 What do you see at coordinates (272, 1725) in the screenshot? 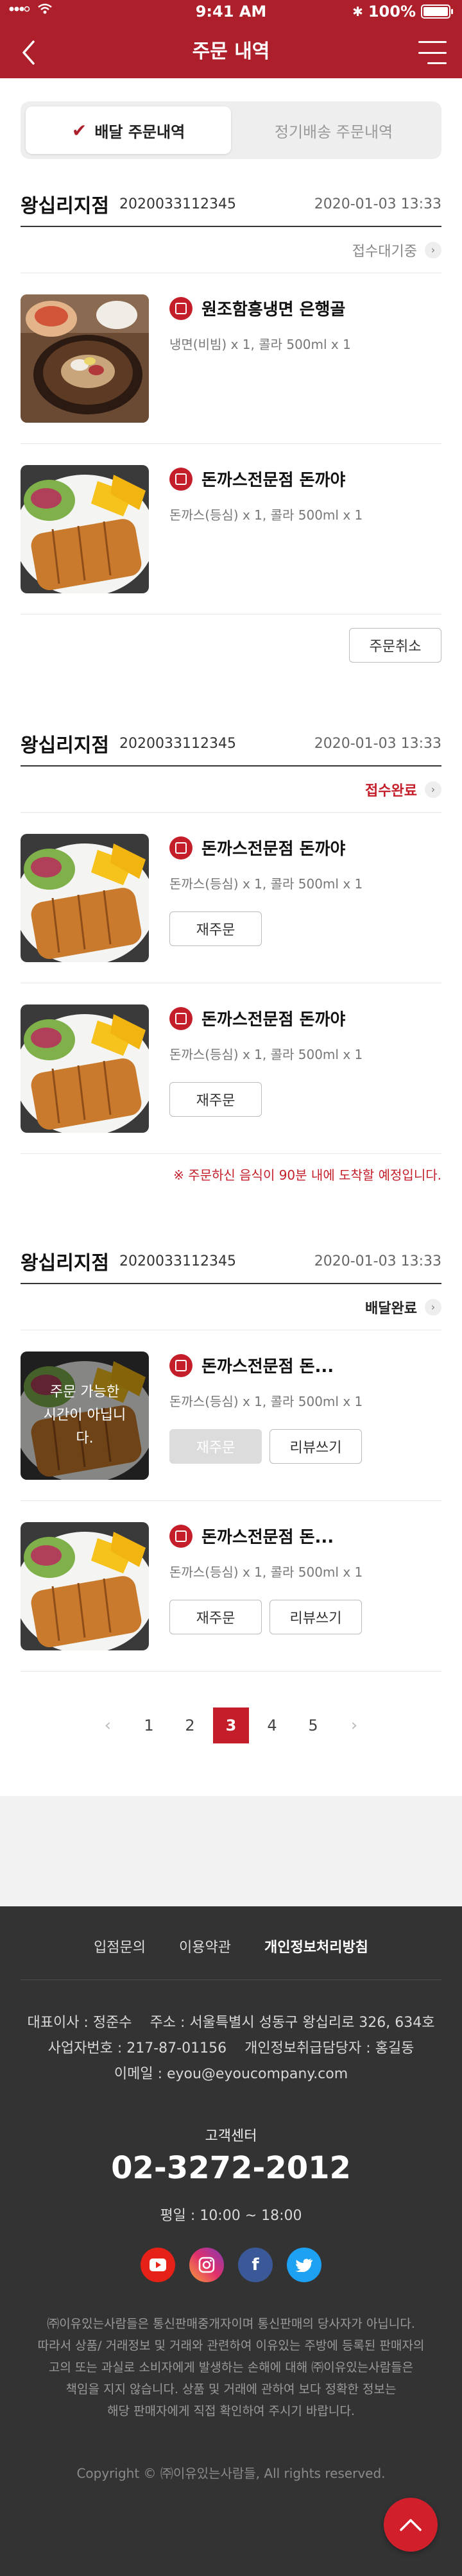
I see `page-number: 4` at bounding box center [272, 1725].